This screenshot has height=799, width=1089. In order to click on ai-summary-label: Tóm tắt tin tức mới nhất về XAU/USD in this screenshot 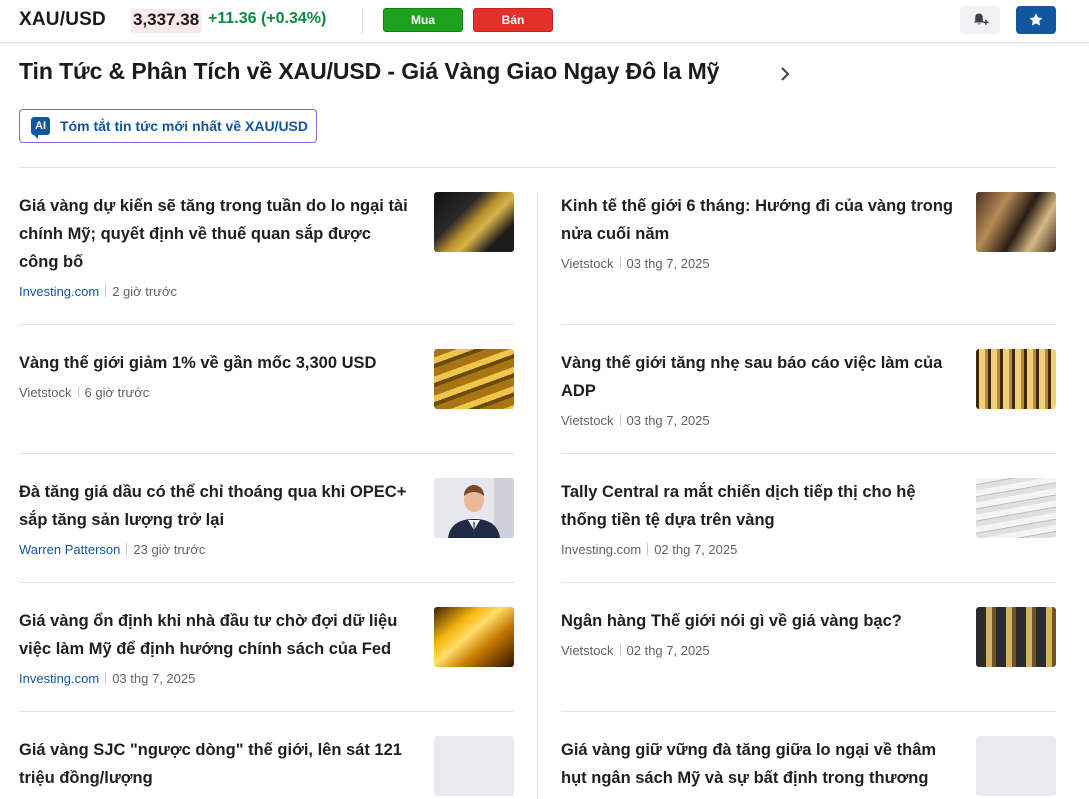, I will do `click(184, 126)`.